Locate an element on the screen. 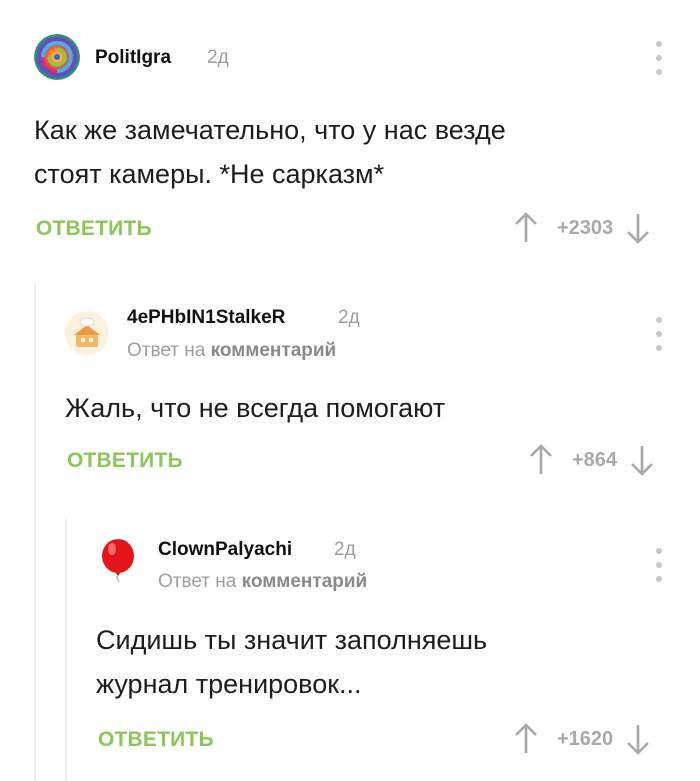 This screenshot has height=781, width=700. vote-controls: +1620 is located at coordinates (582, 739).